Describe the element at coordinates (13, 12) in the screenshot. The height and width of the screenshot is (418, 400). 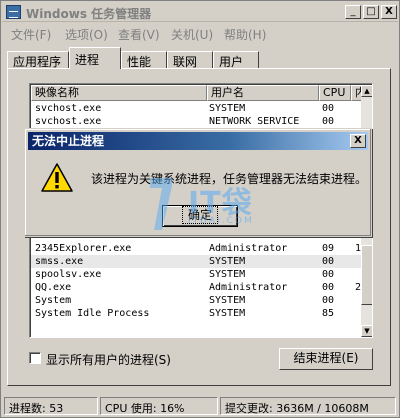
I see `task-manager-icon` at that location.